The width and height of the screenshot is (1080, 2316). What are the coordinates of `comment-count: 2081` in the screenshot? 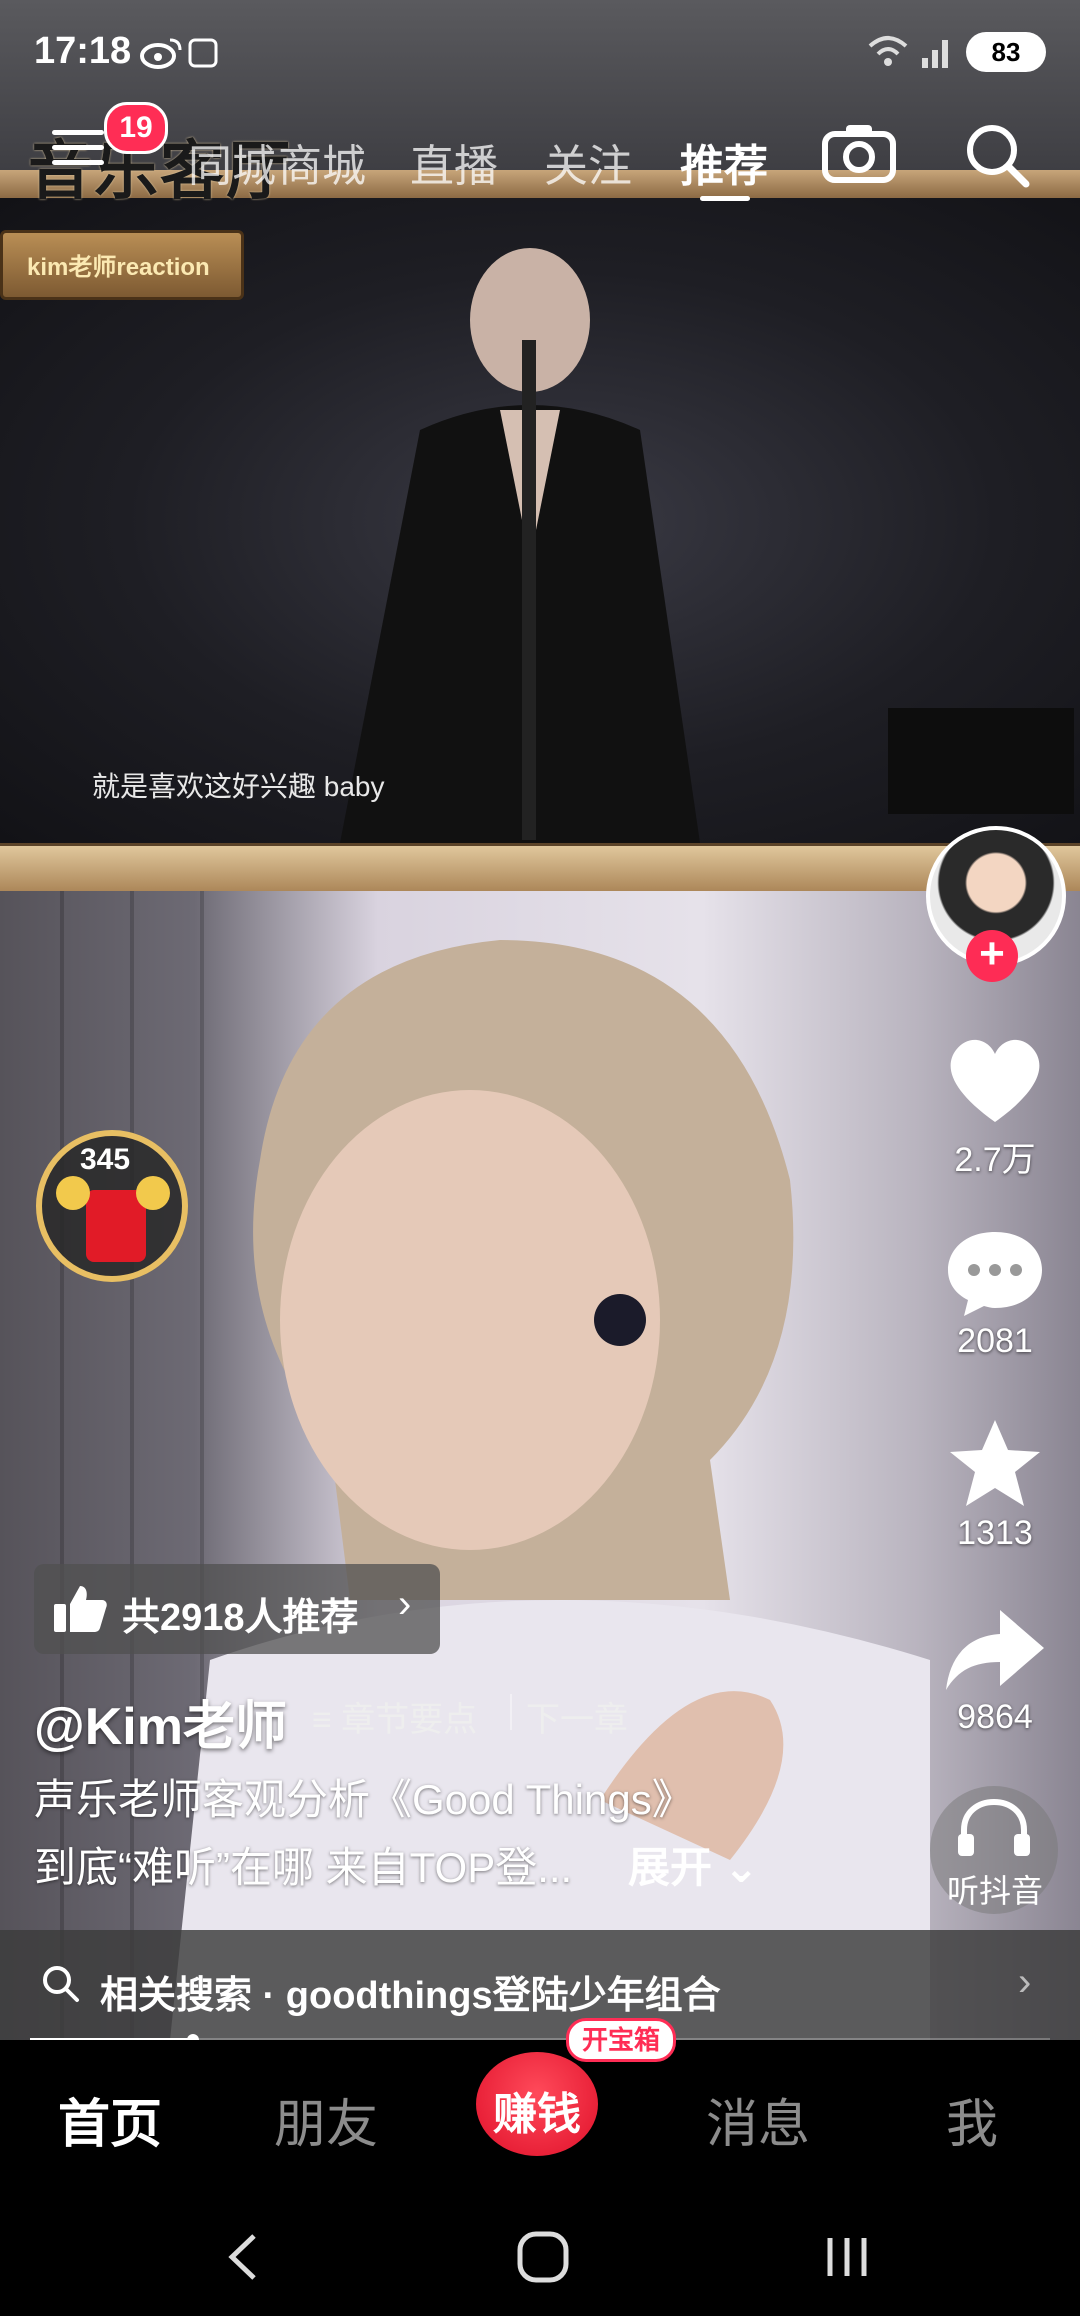 It's located at (995, 1341).